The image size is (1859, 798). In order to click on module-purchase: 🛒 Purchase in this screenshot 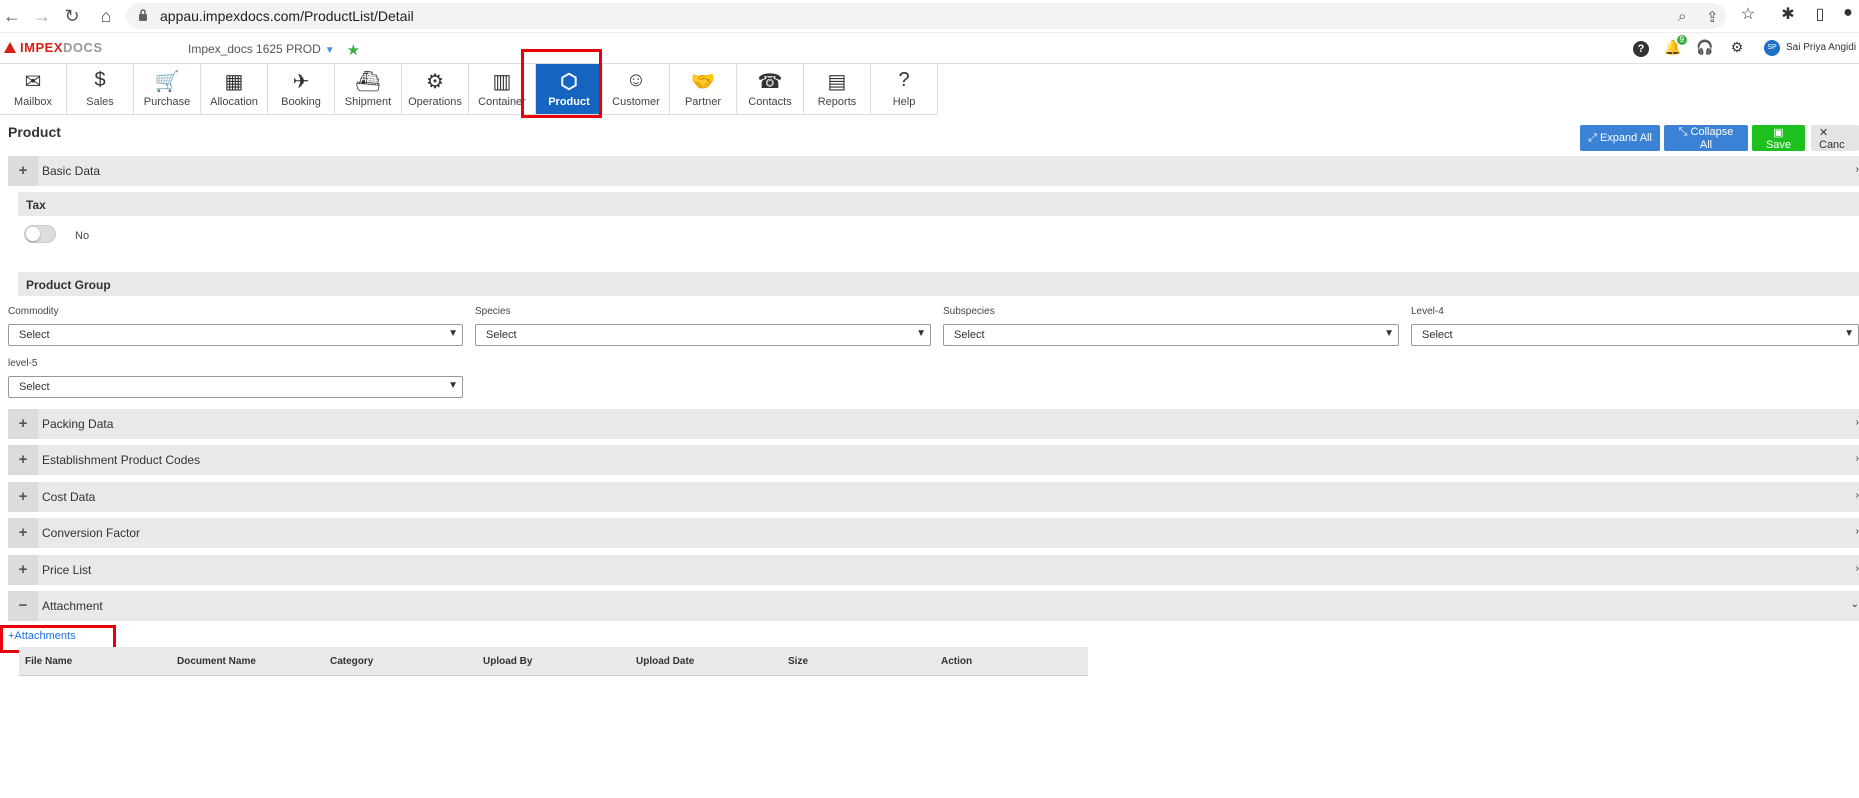, I will do `click(167, 89)`.